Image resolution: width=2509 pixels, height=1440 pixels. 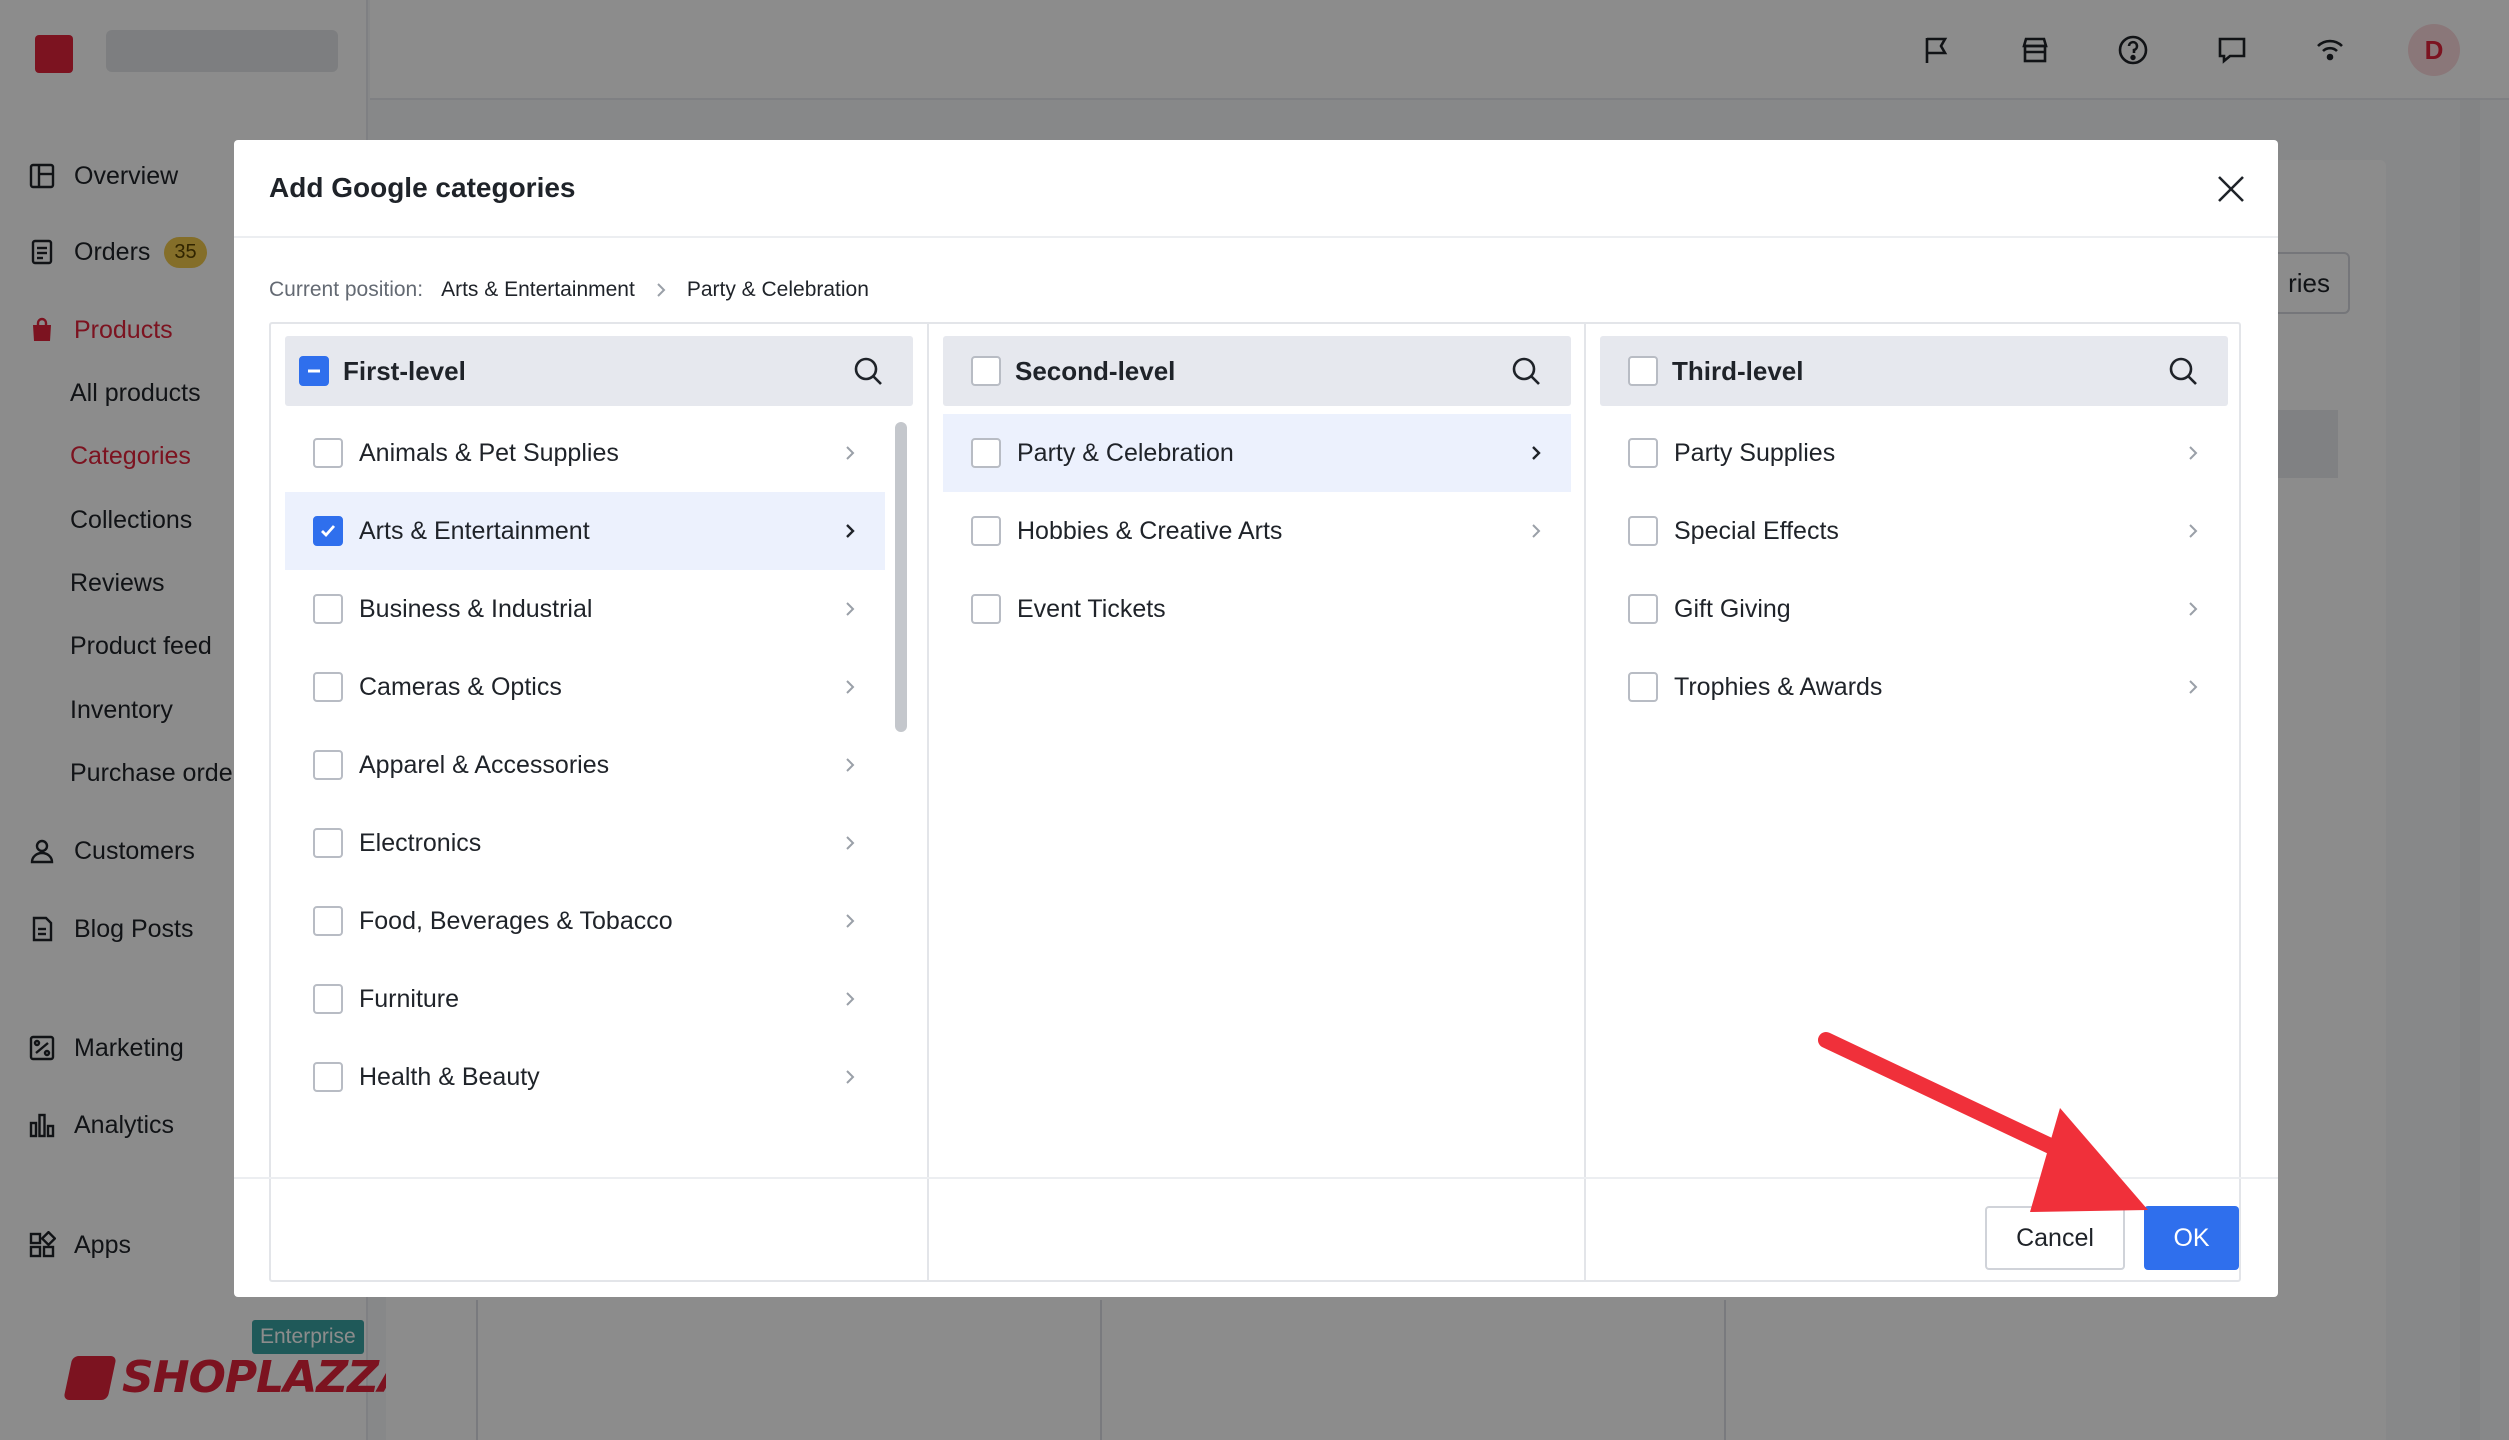 What do you see at coordinates (1914, 453) in the screenshot?
I see `category-row: Party Supplies` at bounding box center [1914, 453].